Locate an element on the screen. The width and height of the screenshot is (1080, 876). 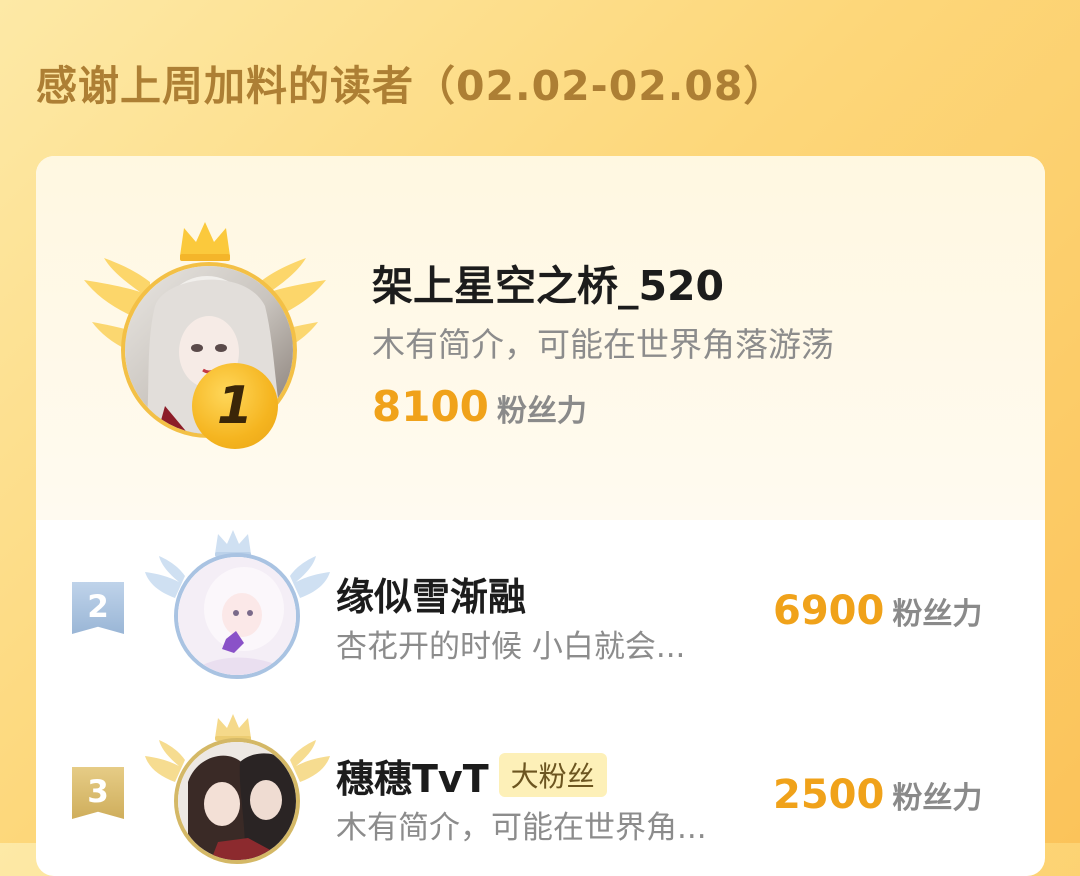
rank-3-tag: 3 is located at coordinates (98, 793).